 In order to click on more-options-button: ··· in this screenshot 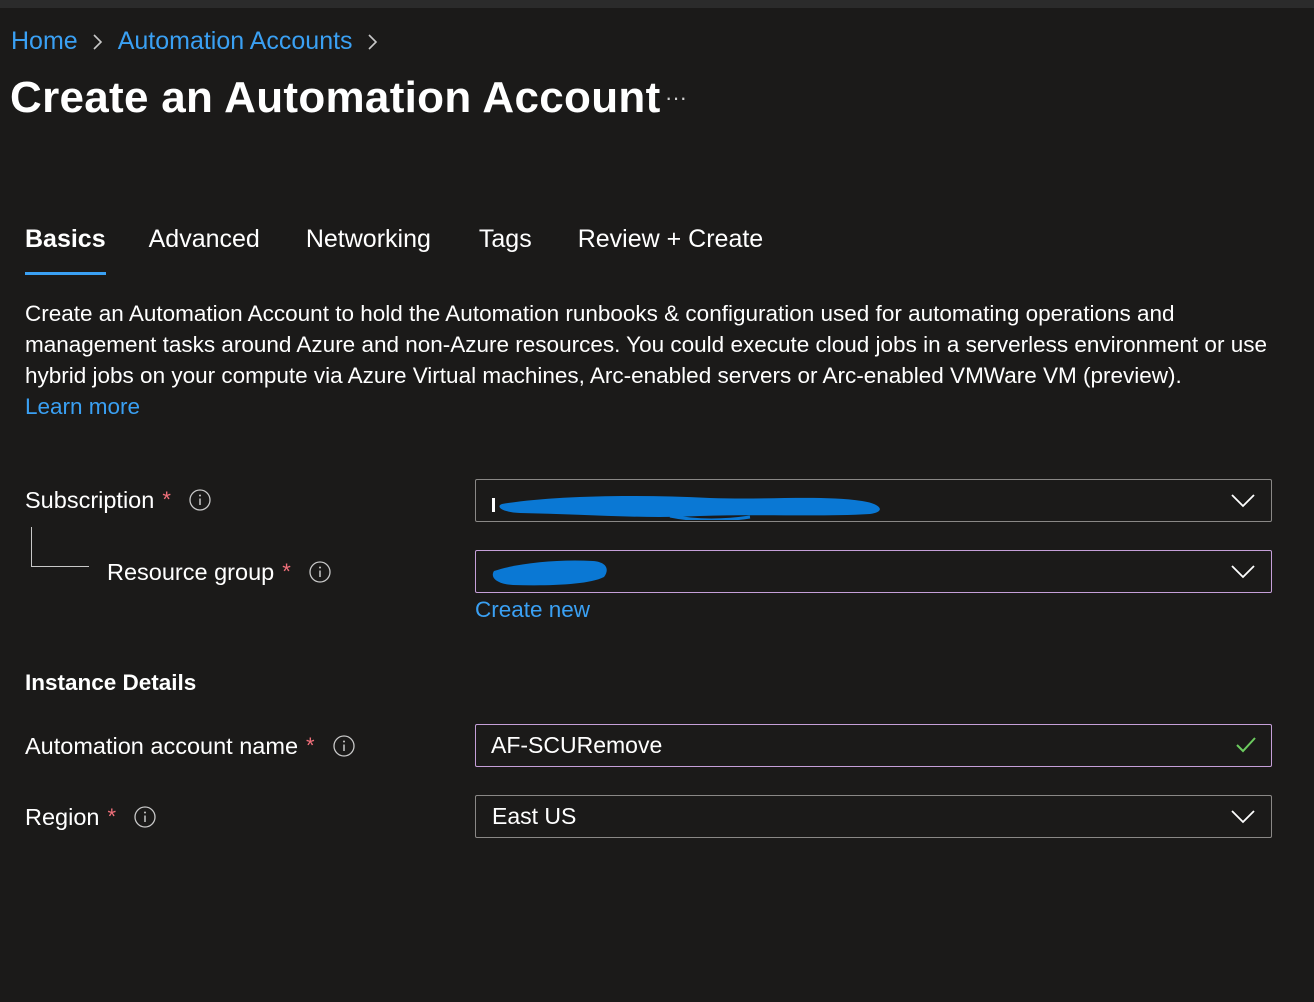, I will do `click(676, 98)`.